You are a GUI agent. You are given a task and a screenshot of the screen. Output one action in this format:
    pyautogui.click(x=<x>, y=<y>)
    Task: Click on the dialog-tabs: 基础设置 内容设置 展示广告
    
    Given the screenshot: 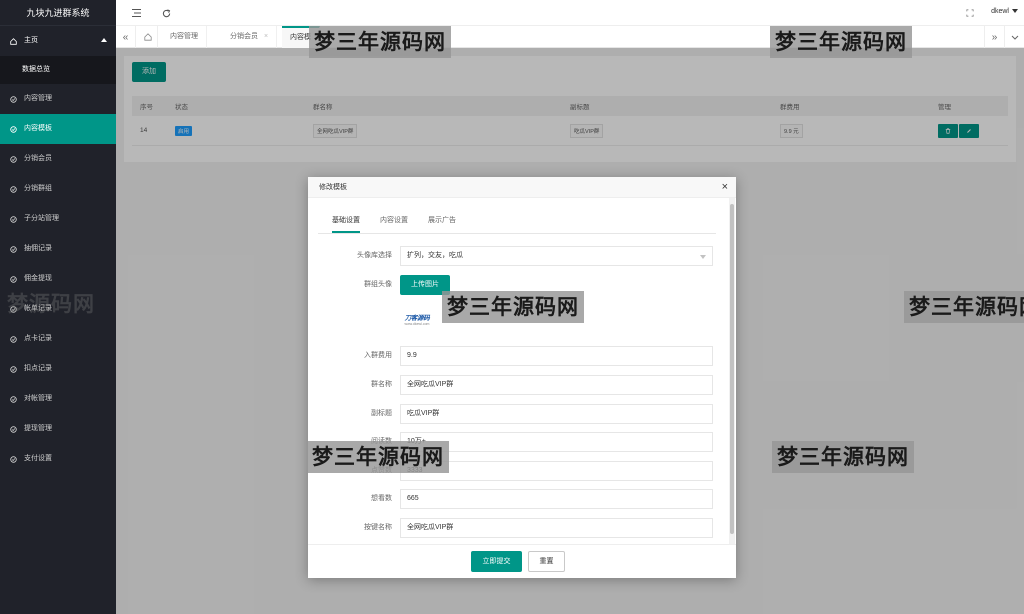 What is the action you would take?
    pyautogui.click(x=517, y=221)
    